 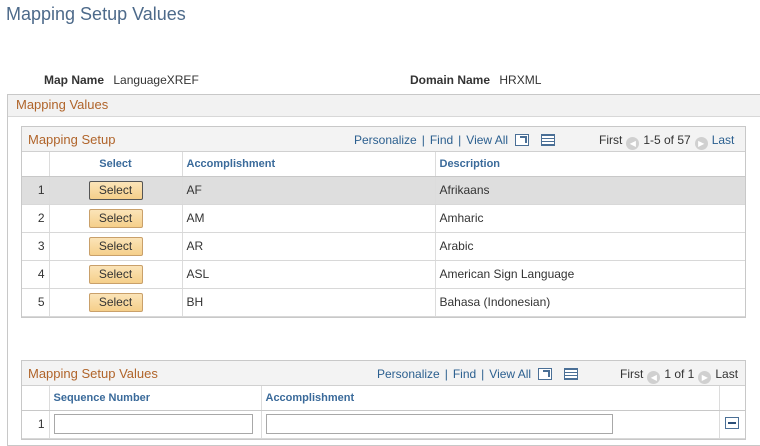 What do you see at coordinates (589, 274) in the screenshot?
I see `description-cell: American Sign Language` at bounding box center [589, 274].